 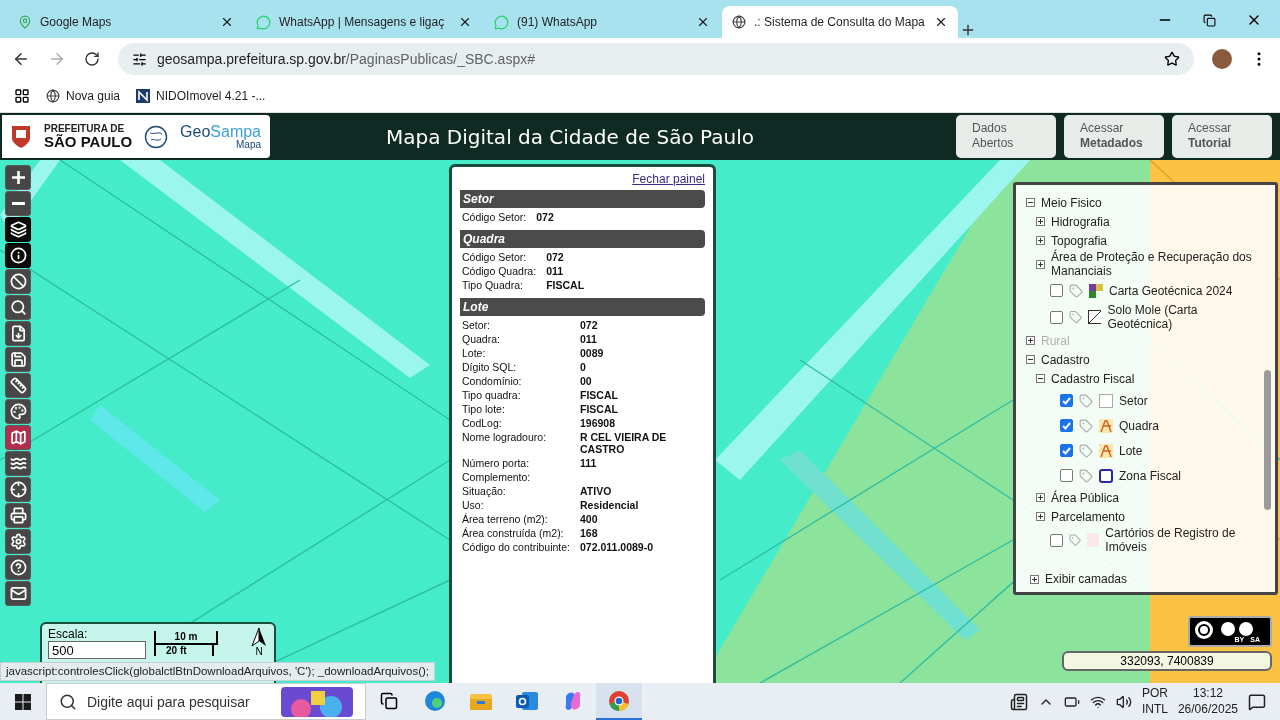 I want to click on info-icon, so click(x=18, y=255).